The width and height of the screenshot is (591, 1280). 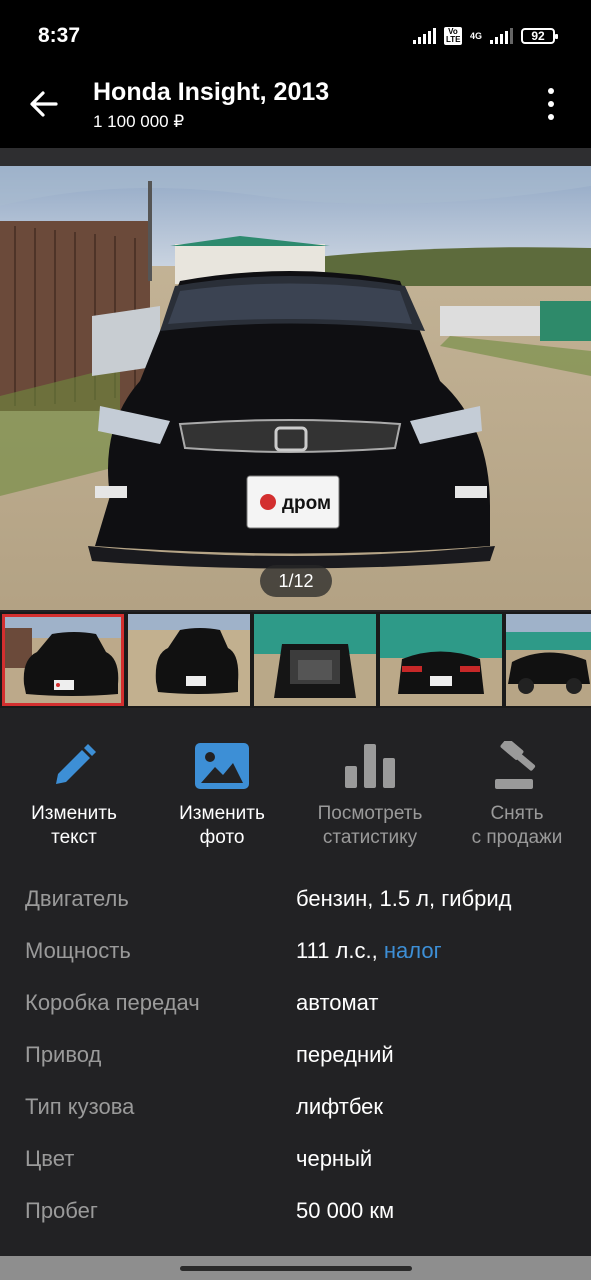 I want to click on spec-row-drive: Привод передний, so click(x=295, y=1056).